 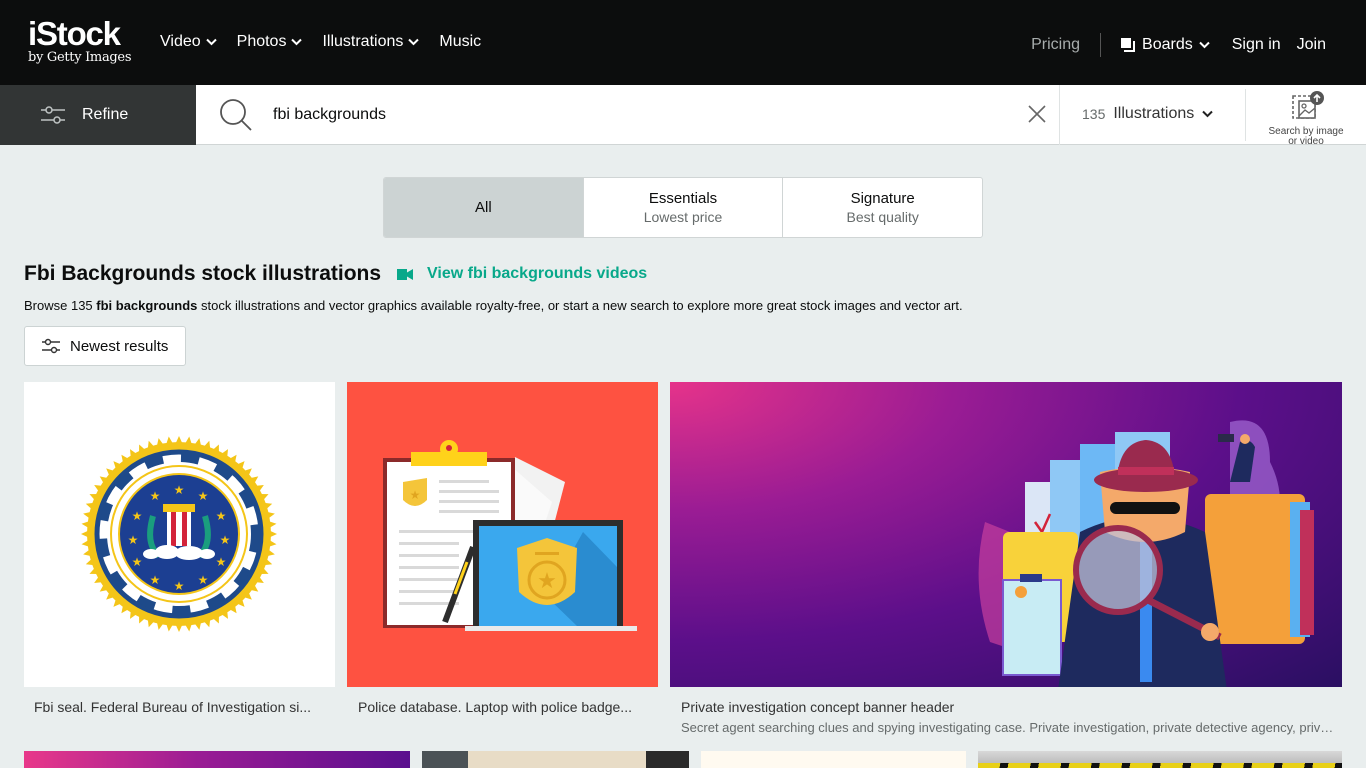 I want to click on sign-in-link: Sign in, so click(x=1256, y=45).